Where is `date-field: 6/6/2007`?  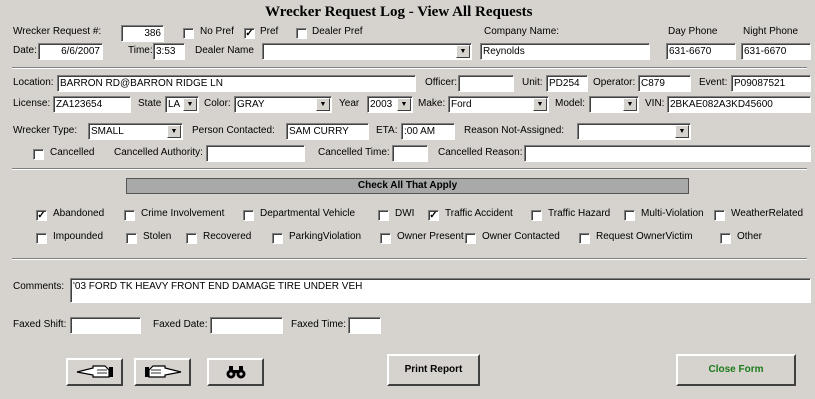 date-field: 6/6/2007 is located at coordinates (70, 51).